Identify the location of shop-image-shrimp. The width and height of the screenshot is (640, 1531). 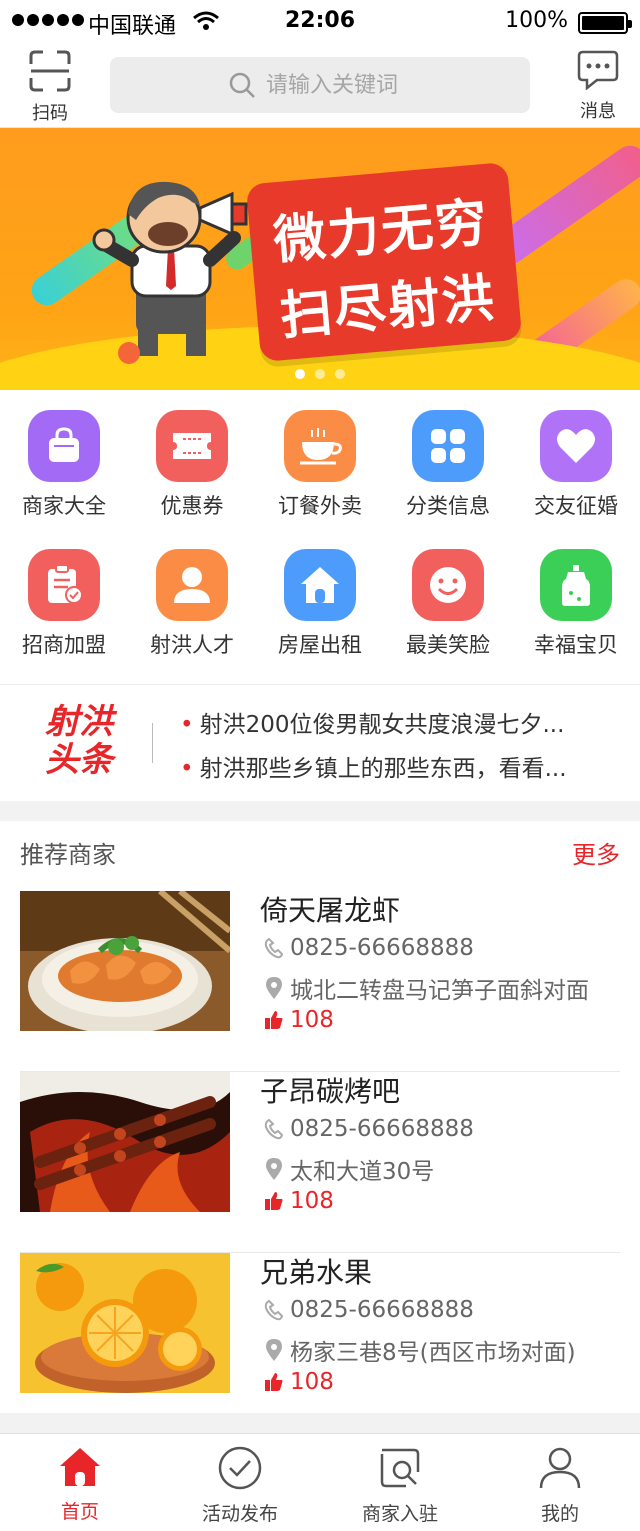
(125, 961).